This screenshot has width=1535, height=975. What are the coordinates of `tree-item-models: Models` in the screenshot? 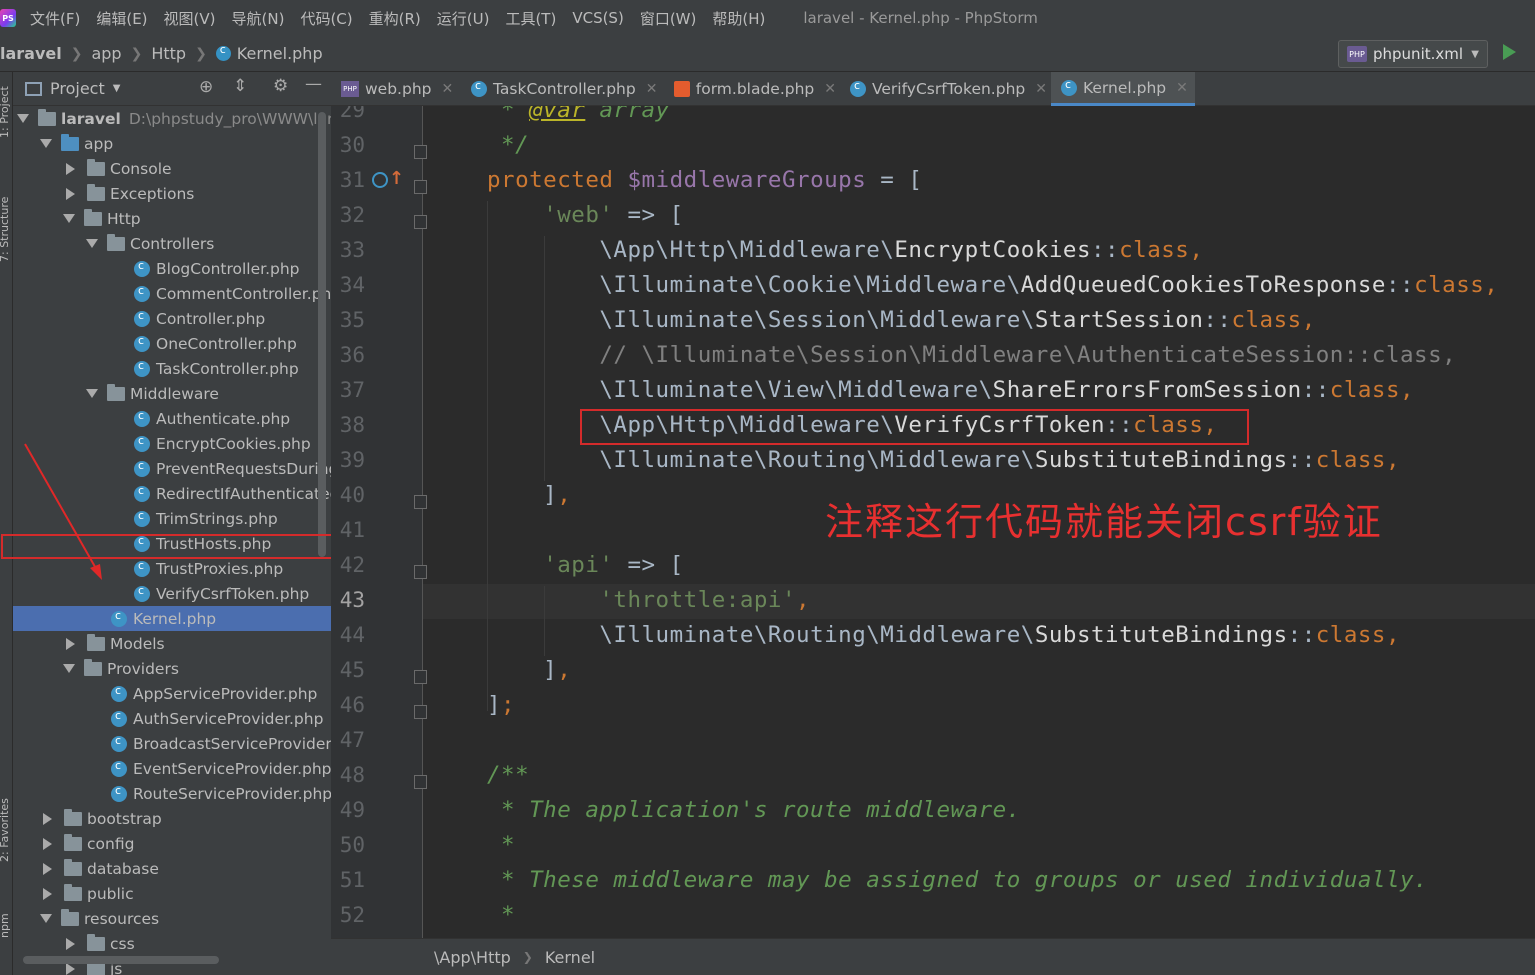 It's located at (114, 643).